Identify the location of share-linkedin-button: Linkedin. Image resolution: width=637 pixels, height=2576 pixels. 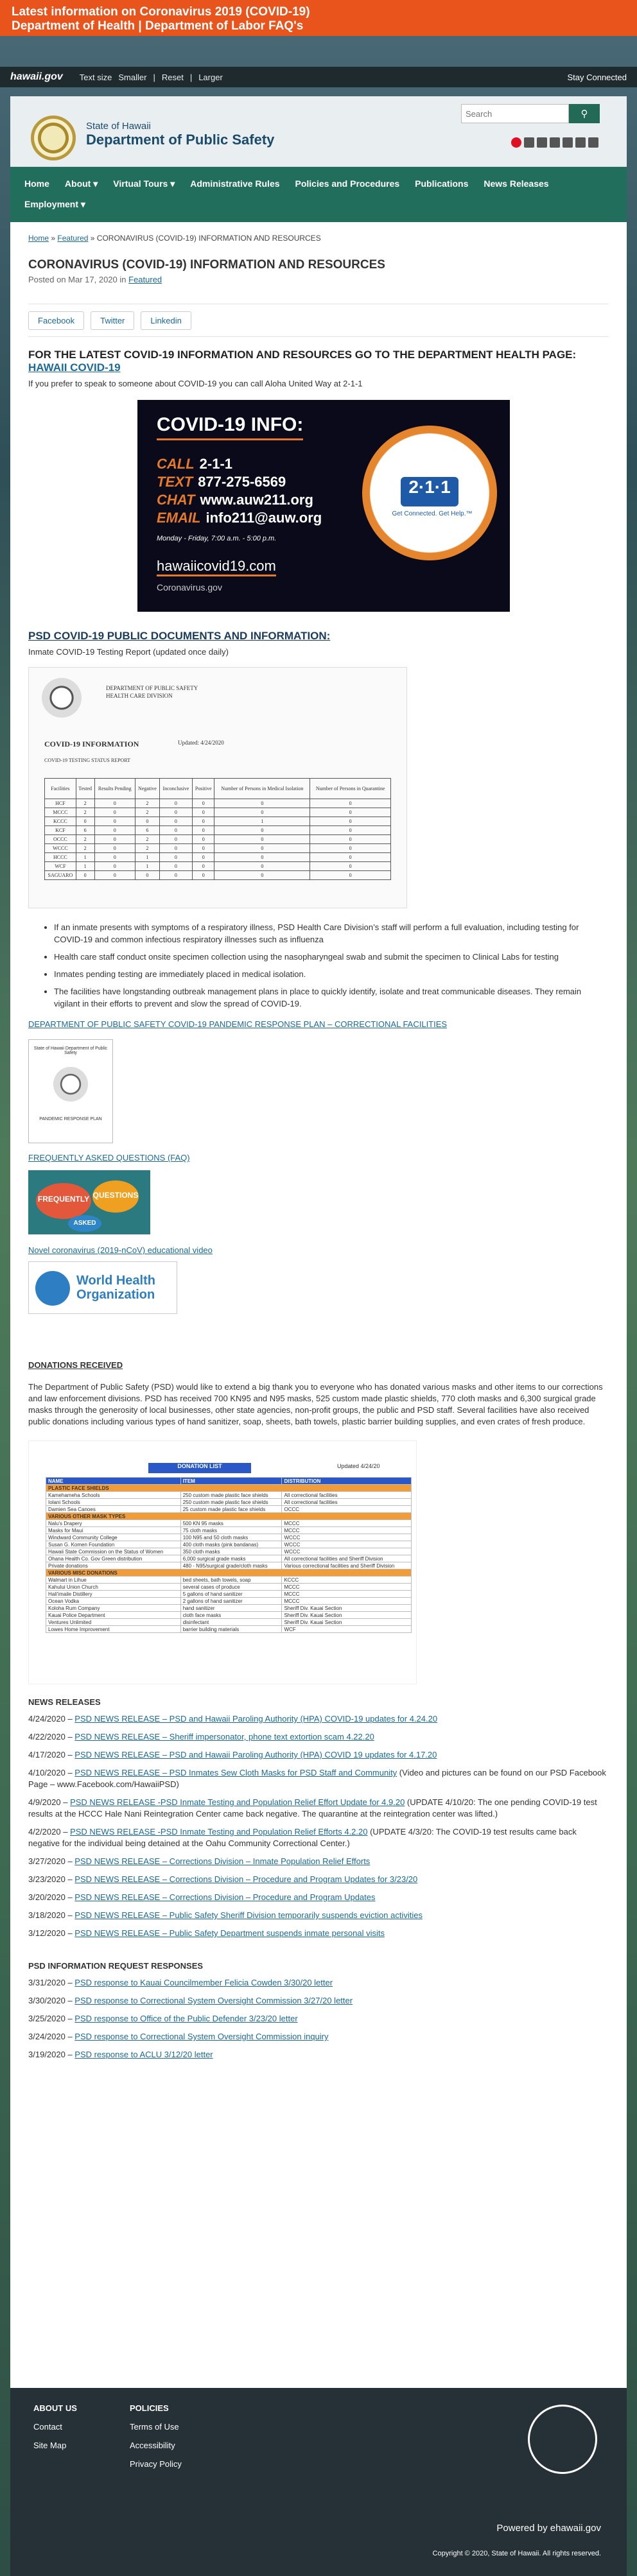
(166, 321).